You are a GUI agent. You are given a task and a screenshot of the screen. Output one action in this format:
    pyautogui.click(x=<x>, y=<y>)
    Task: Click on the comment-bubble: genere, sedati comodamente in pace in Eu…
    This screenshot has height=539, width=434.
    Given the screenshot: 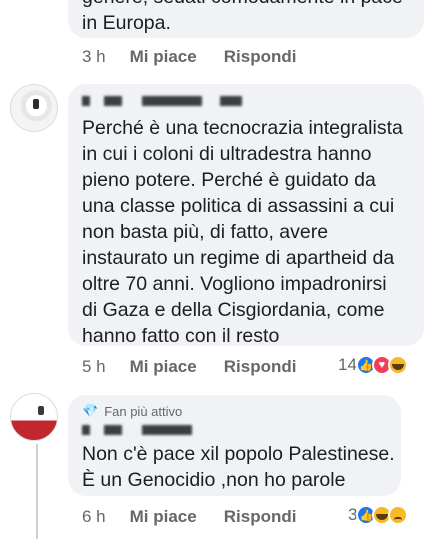 What is the action you would take?
    pyautogui.click(x=246, y=19)
    